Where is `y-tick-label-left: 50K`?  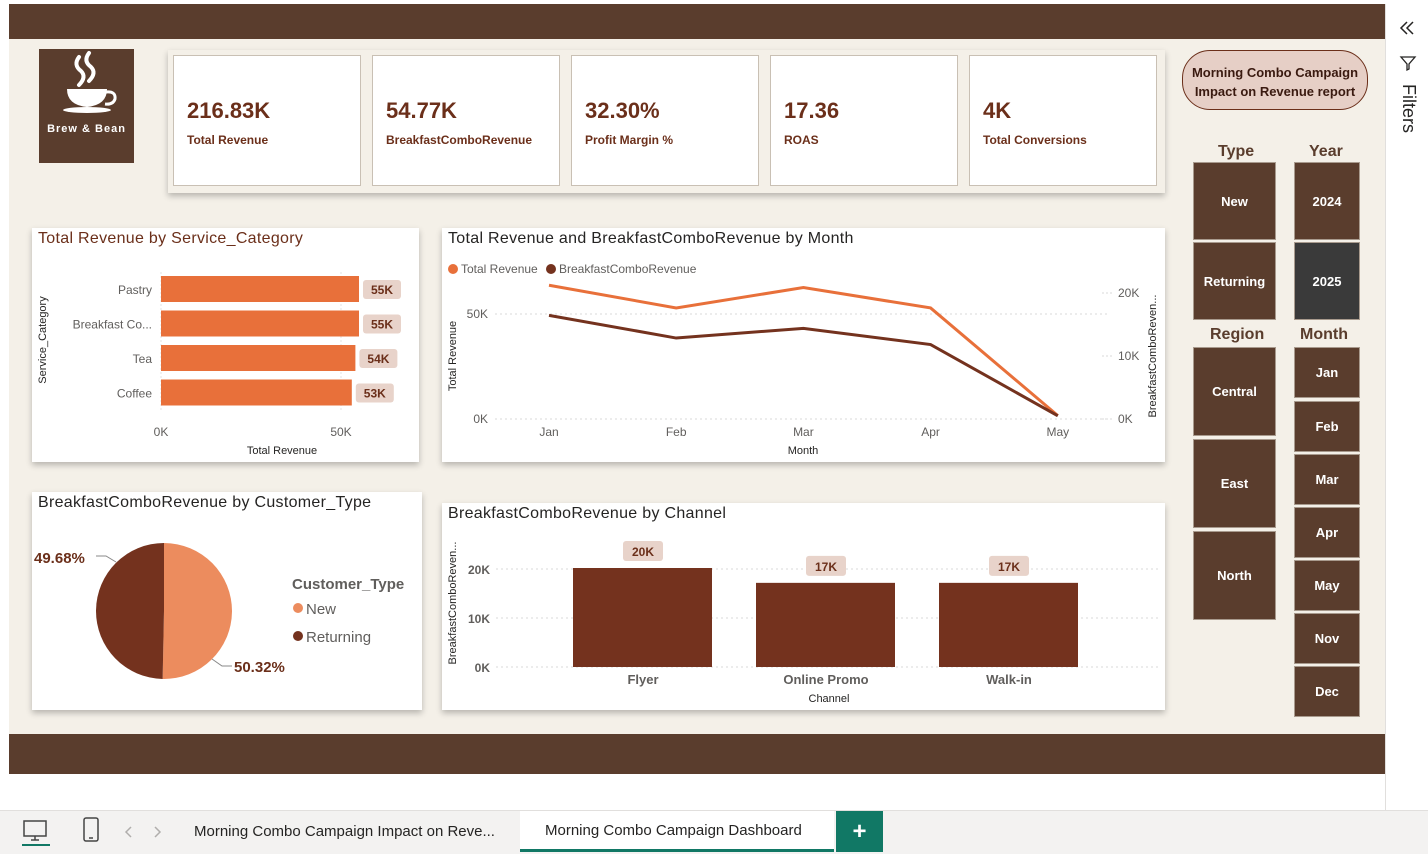 y-tick-label-left: 50K is located at coordinates (477, 314).